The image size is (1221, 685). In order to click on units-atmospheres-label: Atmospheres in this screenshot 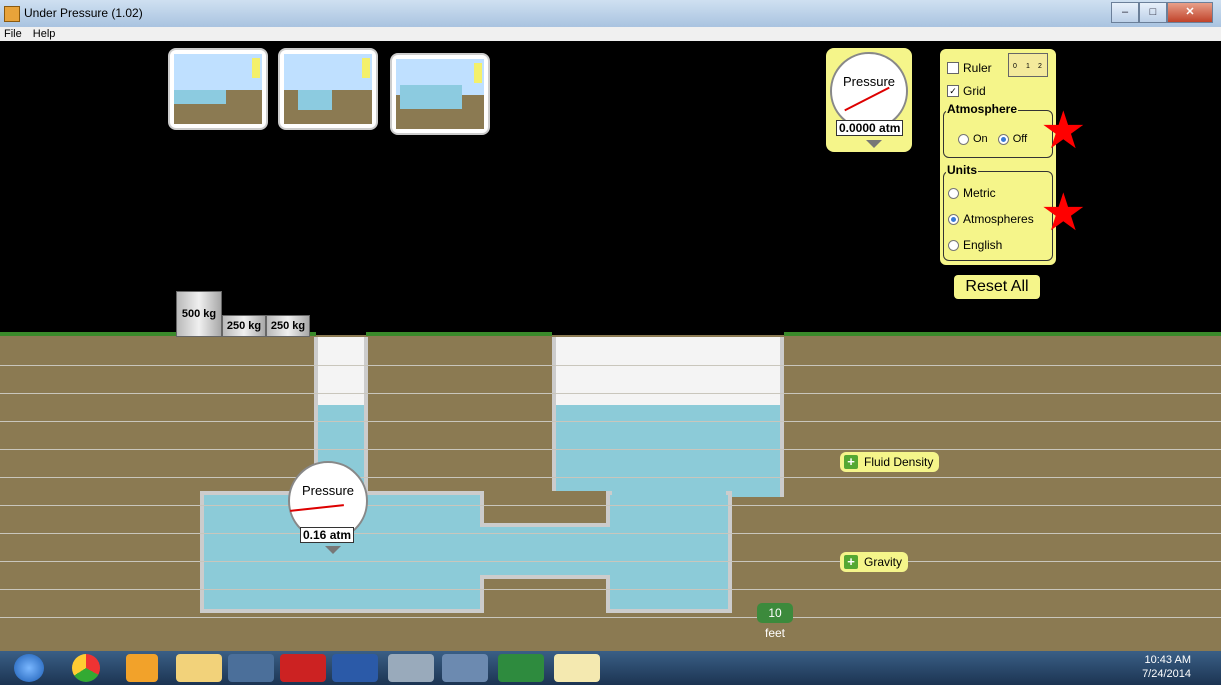, I will do `click(998, 219)`.